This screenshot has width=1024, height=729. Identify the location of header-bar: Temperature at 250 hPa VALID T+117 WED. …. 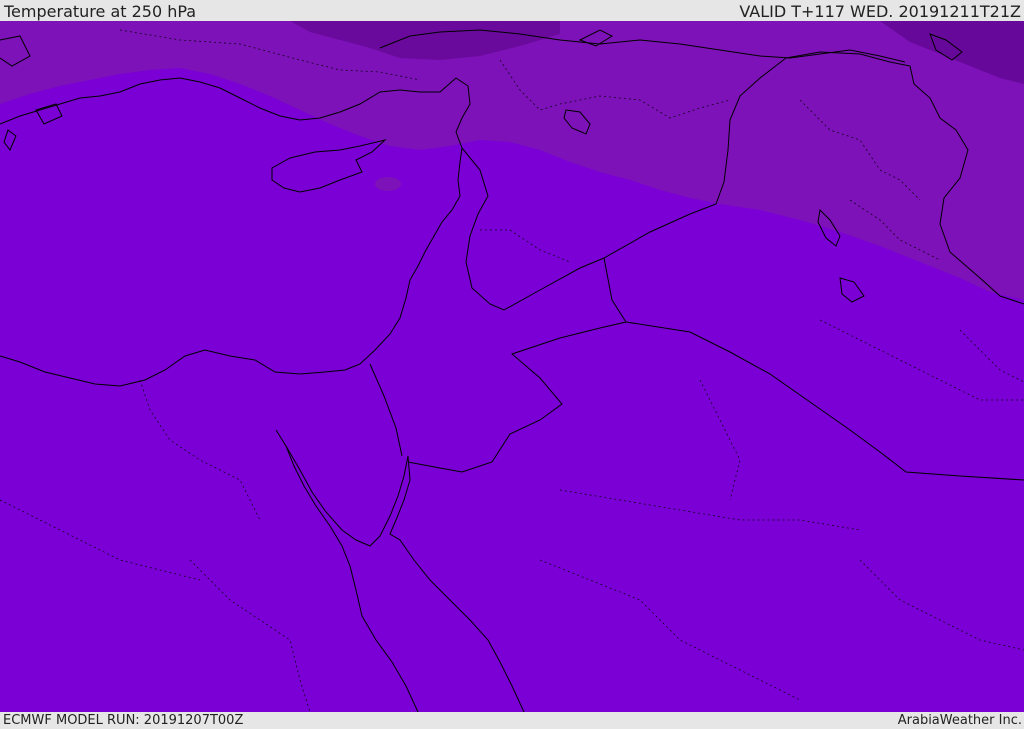
(512, 10).